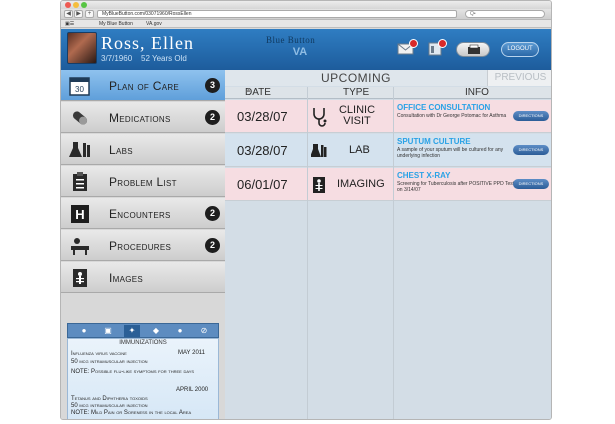 This screenshot has height=424, width=615. I want to click on dob-value: 3/7/1960, so click(117, 58).